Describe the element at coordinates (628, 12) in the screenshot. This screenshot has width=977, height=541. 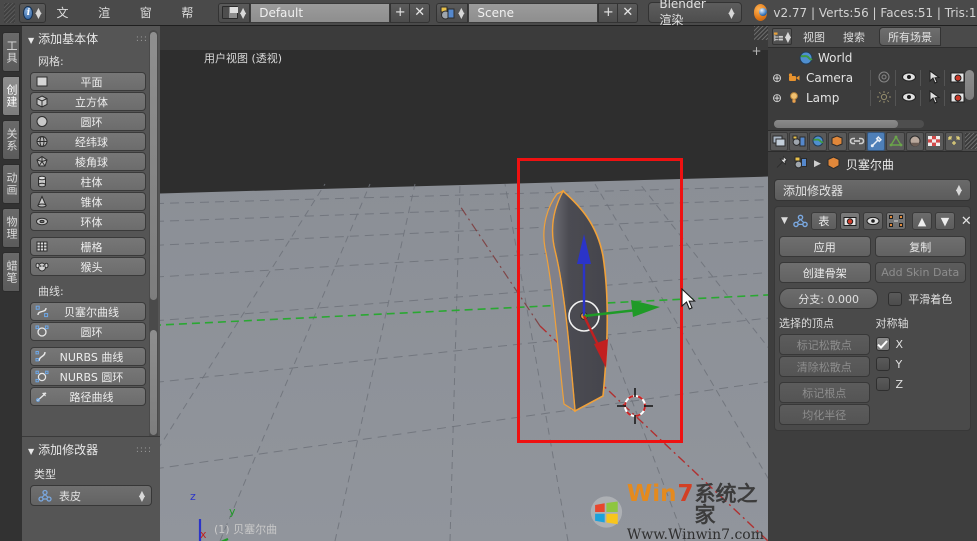
I see `delete-scene-button: ✕` at that location.